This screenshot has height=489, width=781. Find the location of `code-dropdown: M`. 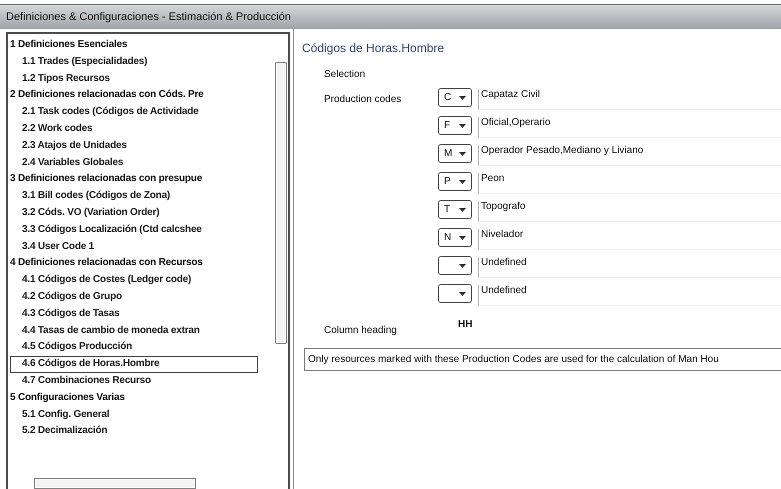

code-dropdown: M is located at coordinates (455, 153).